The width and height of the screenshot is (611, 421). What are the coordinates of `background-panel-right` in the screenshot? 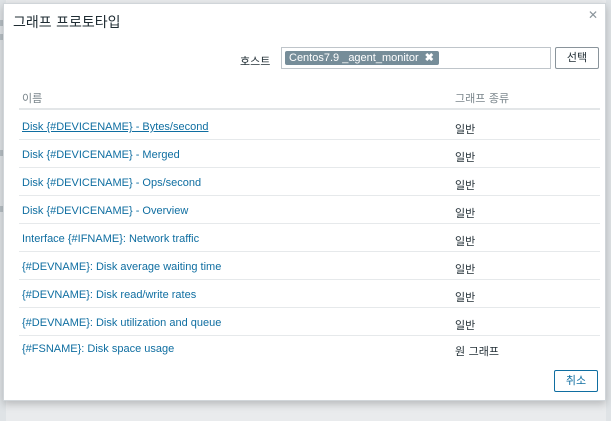 It's located at (608, 210).